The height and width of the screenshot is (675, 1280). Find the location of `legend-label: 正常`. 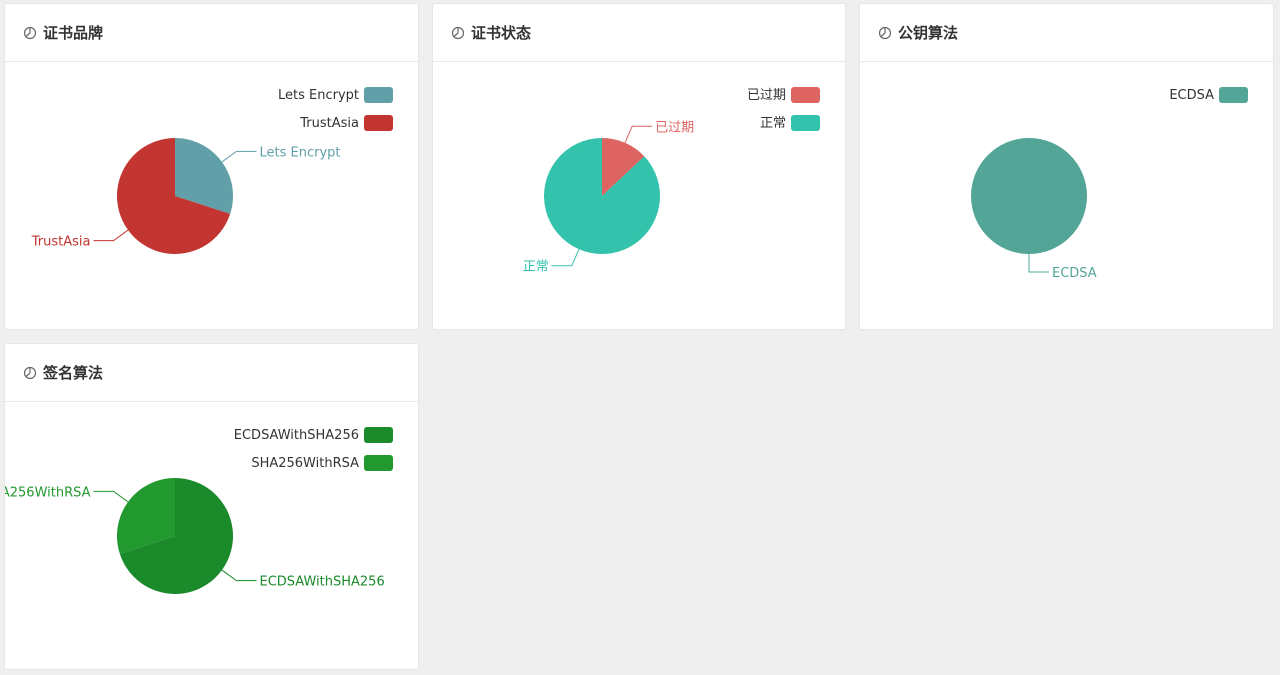

legend-label: 正常 is located at coordinates (773, 123).